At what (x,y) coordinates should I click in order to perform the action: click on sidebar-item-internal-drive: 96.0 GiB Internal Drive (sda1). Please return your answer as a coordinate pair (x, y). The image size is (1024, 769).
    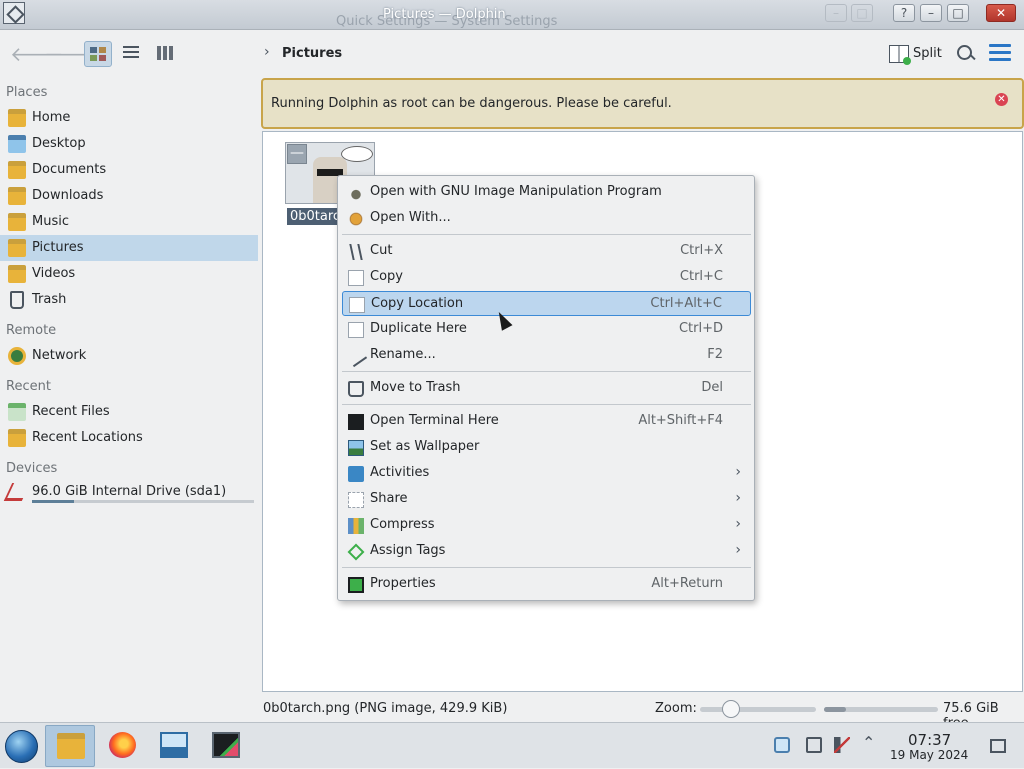
    Looking at the image, I should click on (129, 492).